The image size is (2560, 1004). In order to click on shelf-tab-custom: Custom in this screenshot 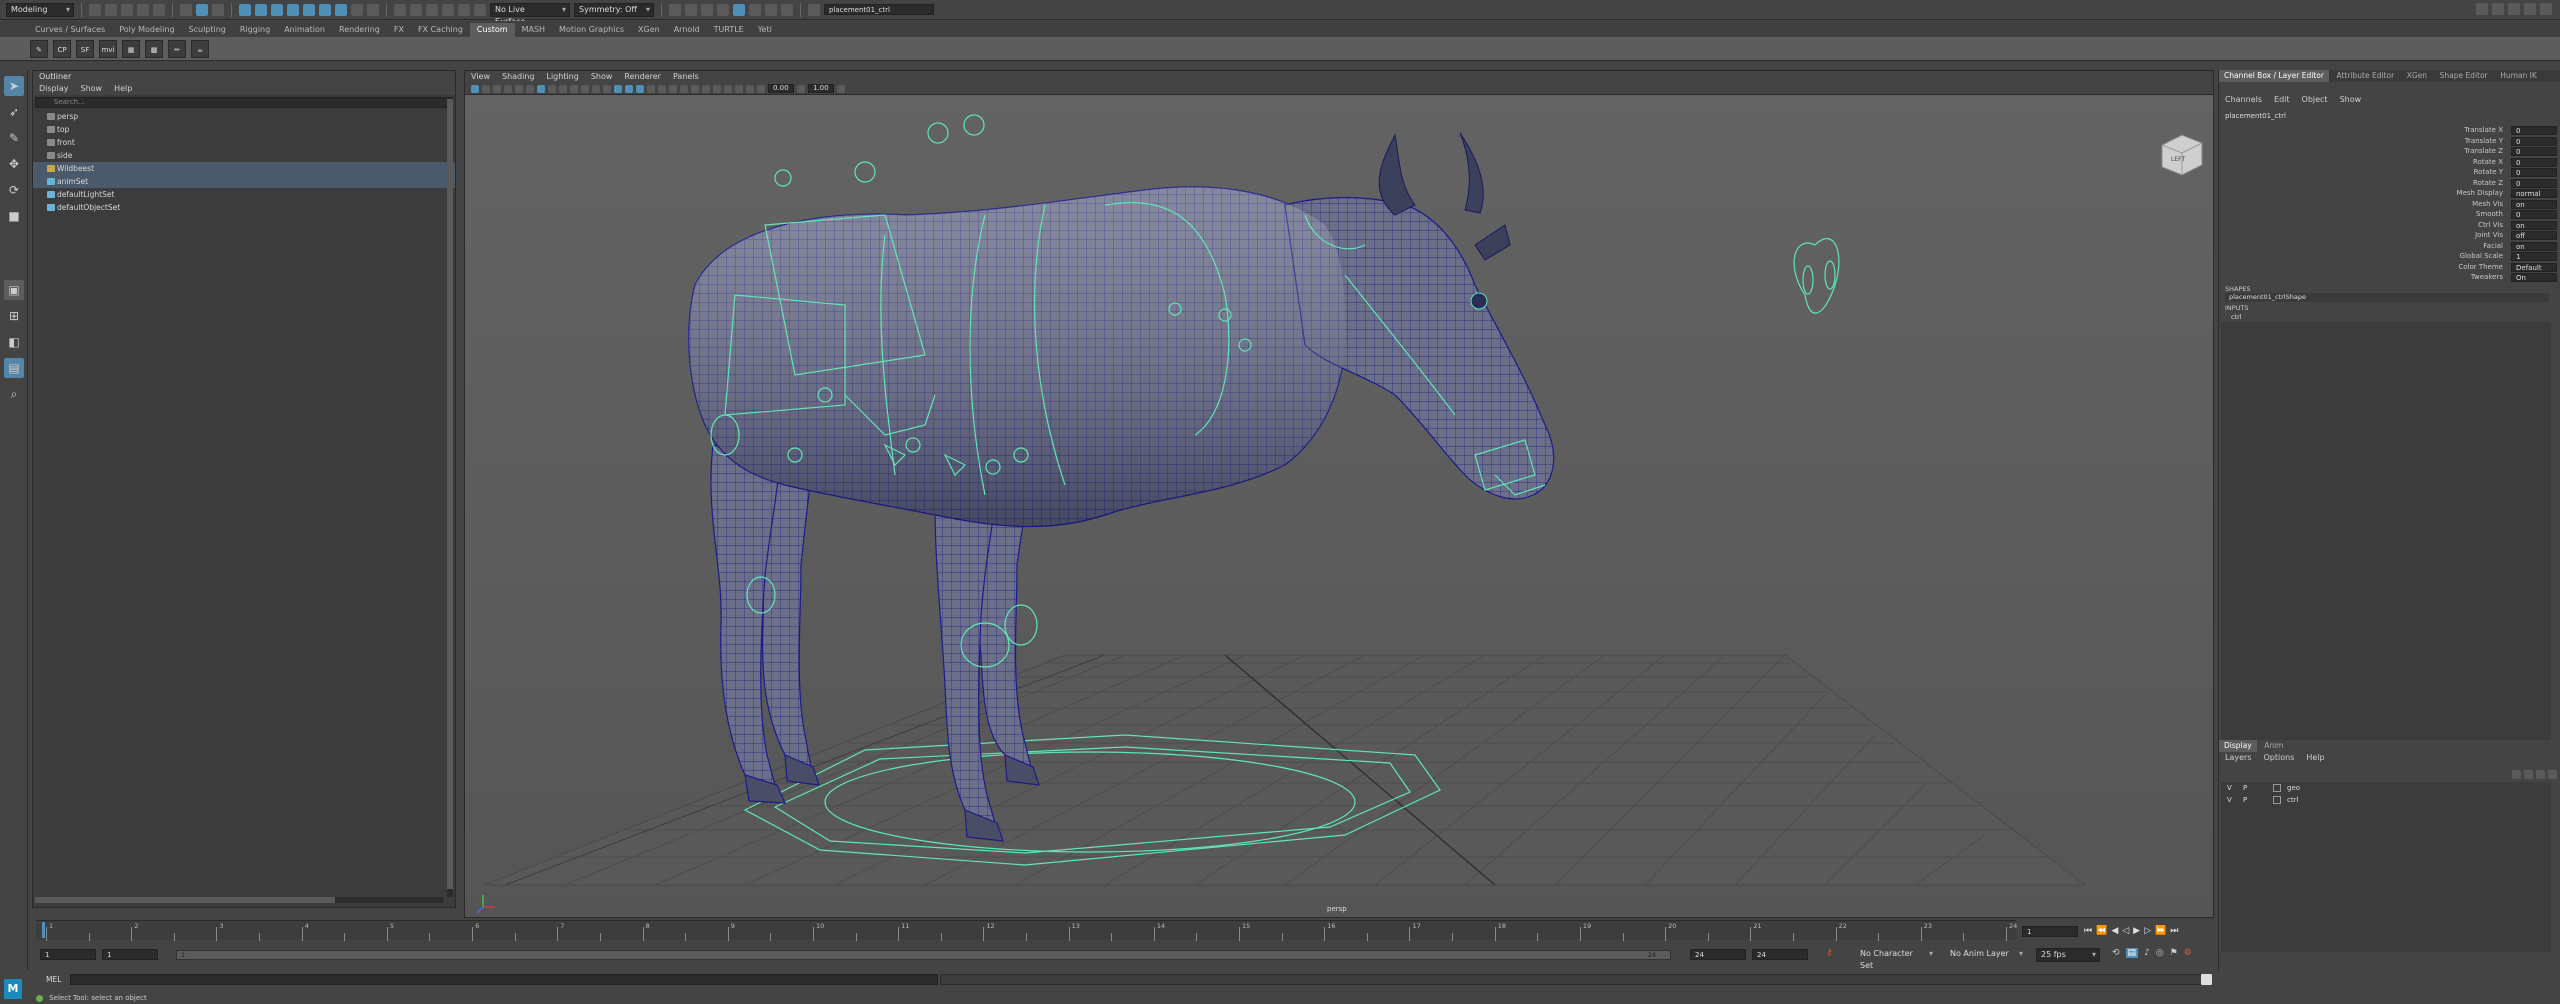, I will do `click(492, 30)`.